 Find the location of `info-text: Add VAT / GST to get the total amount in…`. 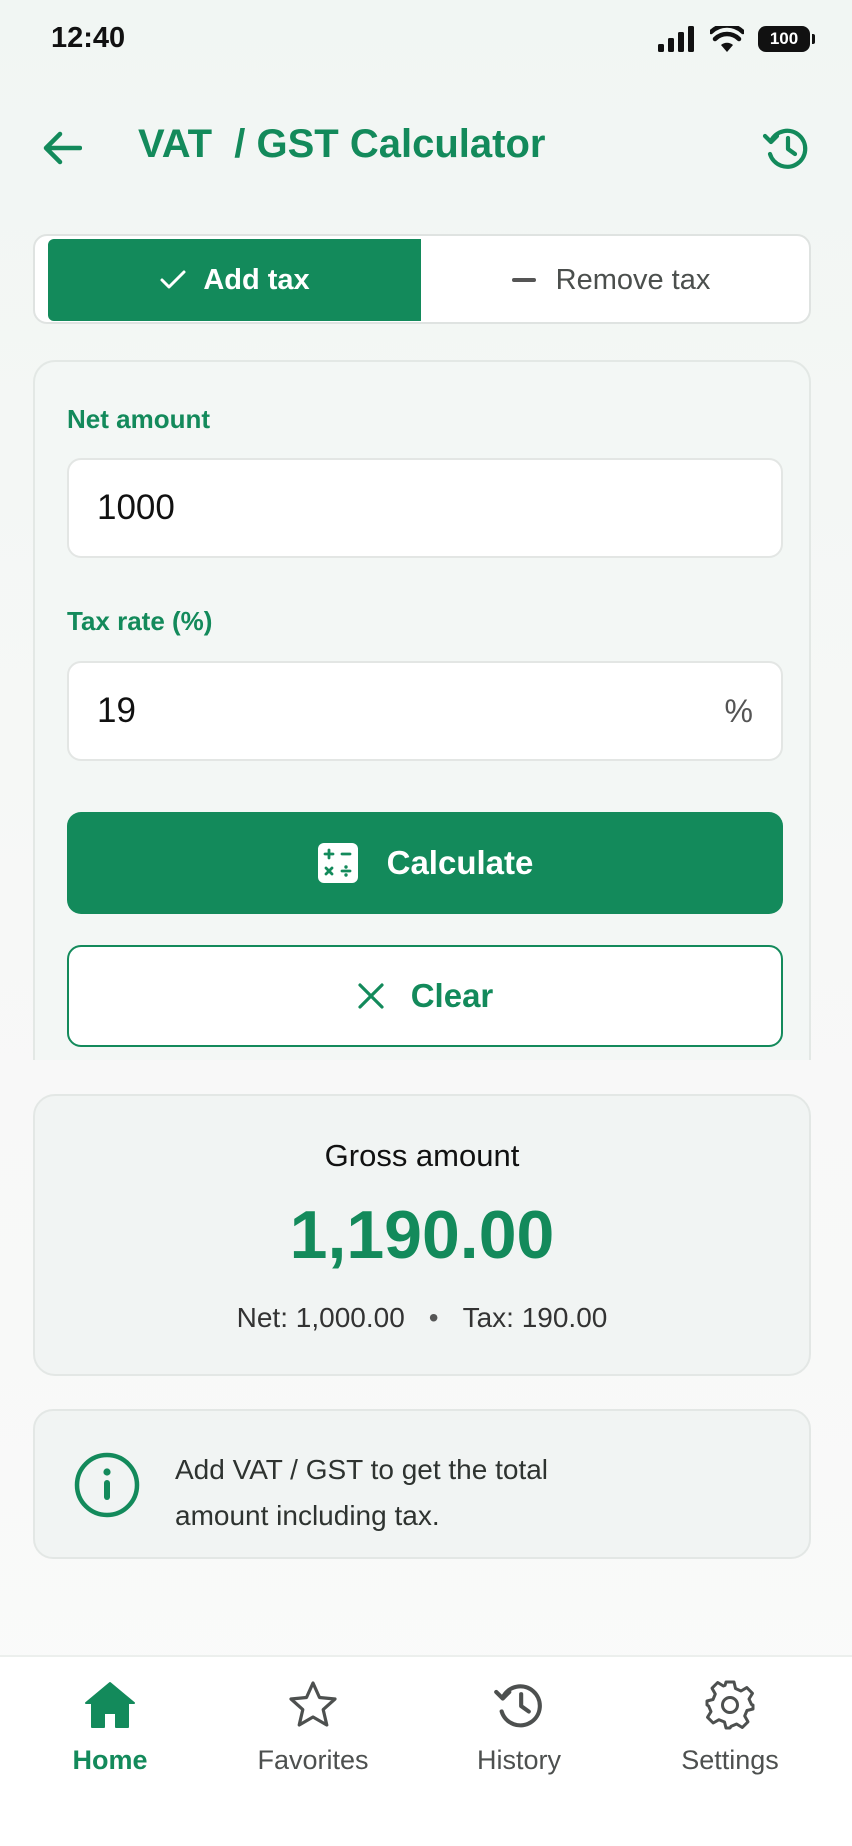

info-text: Add VAT / GST to get the total amount in… is located at coordinates (362, 1492).